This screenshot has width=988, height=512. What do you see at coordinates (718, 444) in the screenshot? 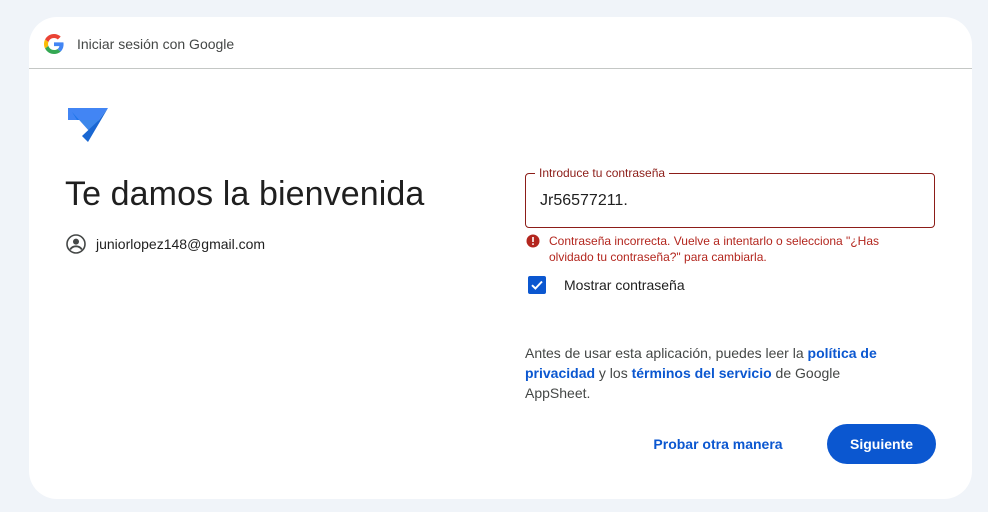
I see `try-another-way-button: Probar otra manera` at bounding box center [718, 444].